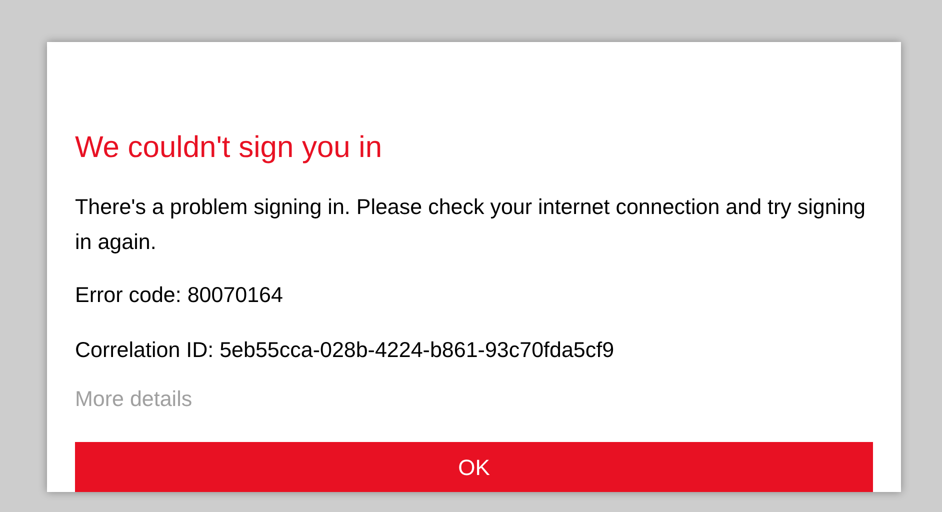 The height and width of the screenshot is (512, 942). What do you see at coordinates (474, 467) in the screenshot?
I see `ok-button: OK` at bounding box center [474, 467].